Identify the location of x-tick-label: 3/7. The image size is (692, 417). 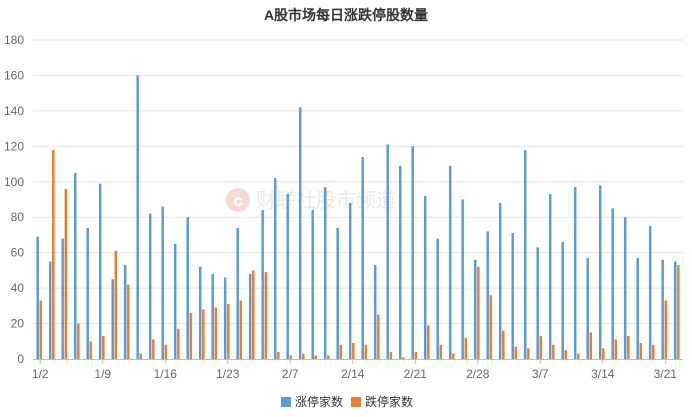
(540, 374).